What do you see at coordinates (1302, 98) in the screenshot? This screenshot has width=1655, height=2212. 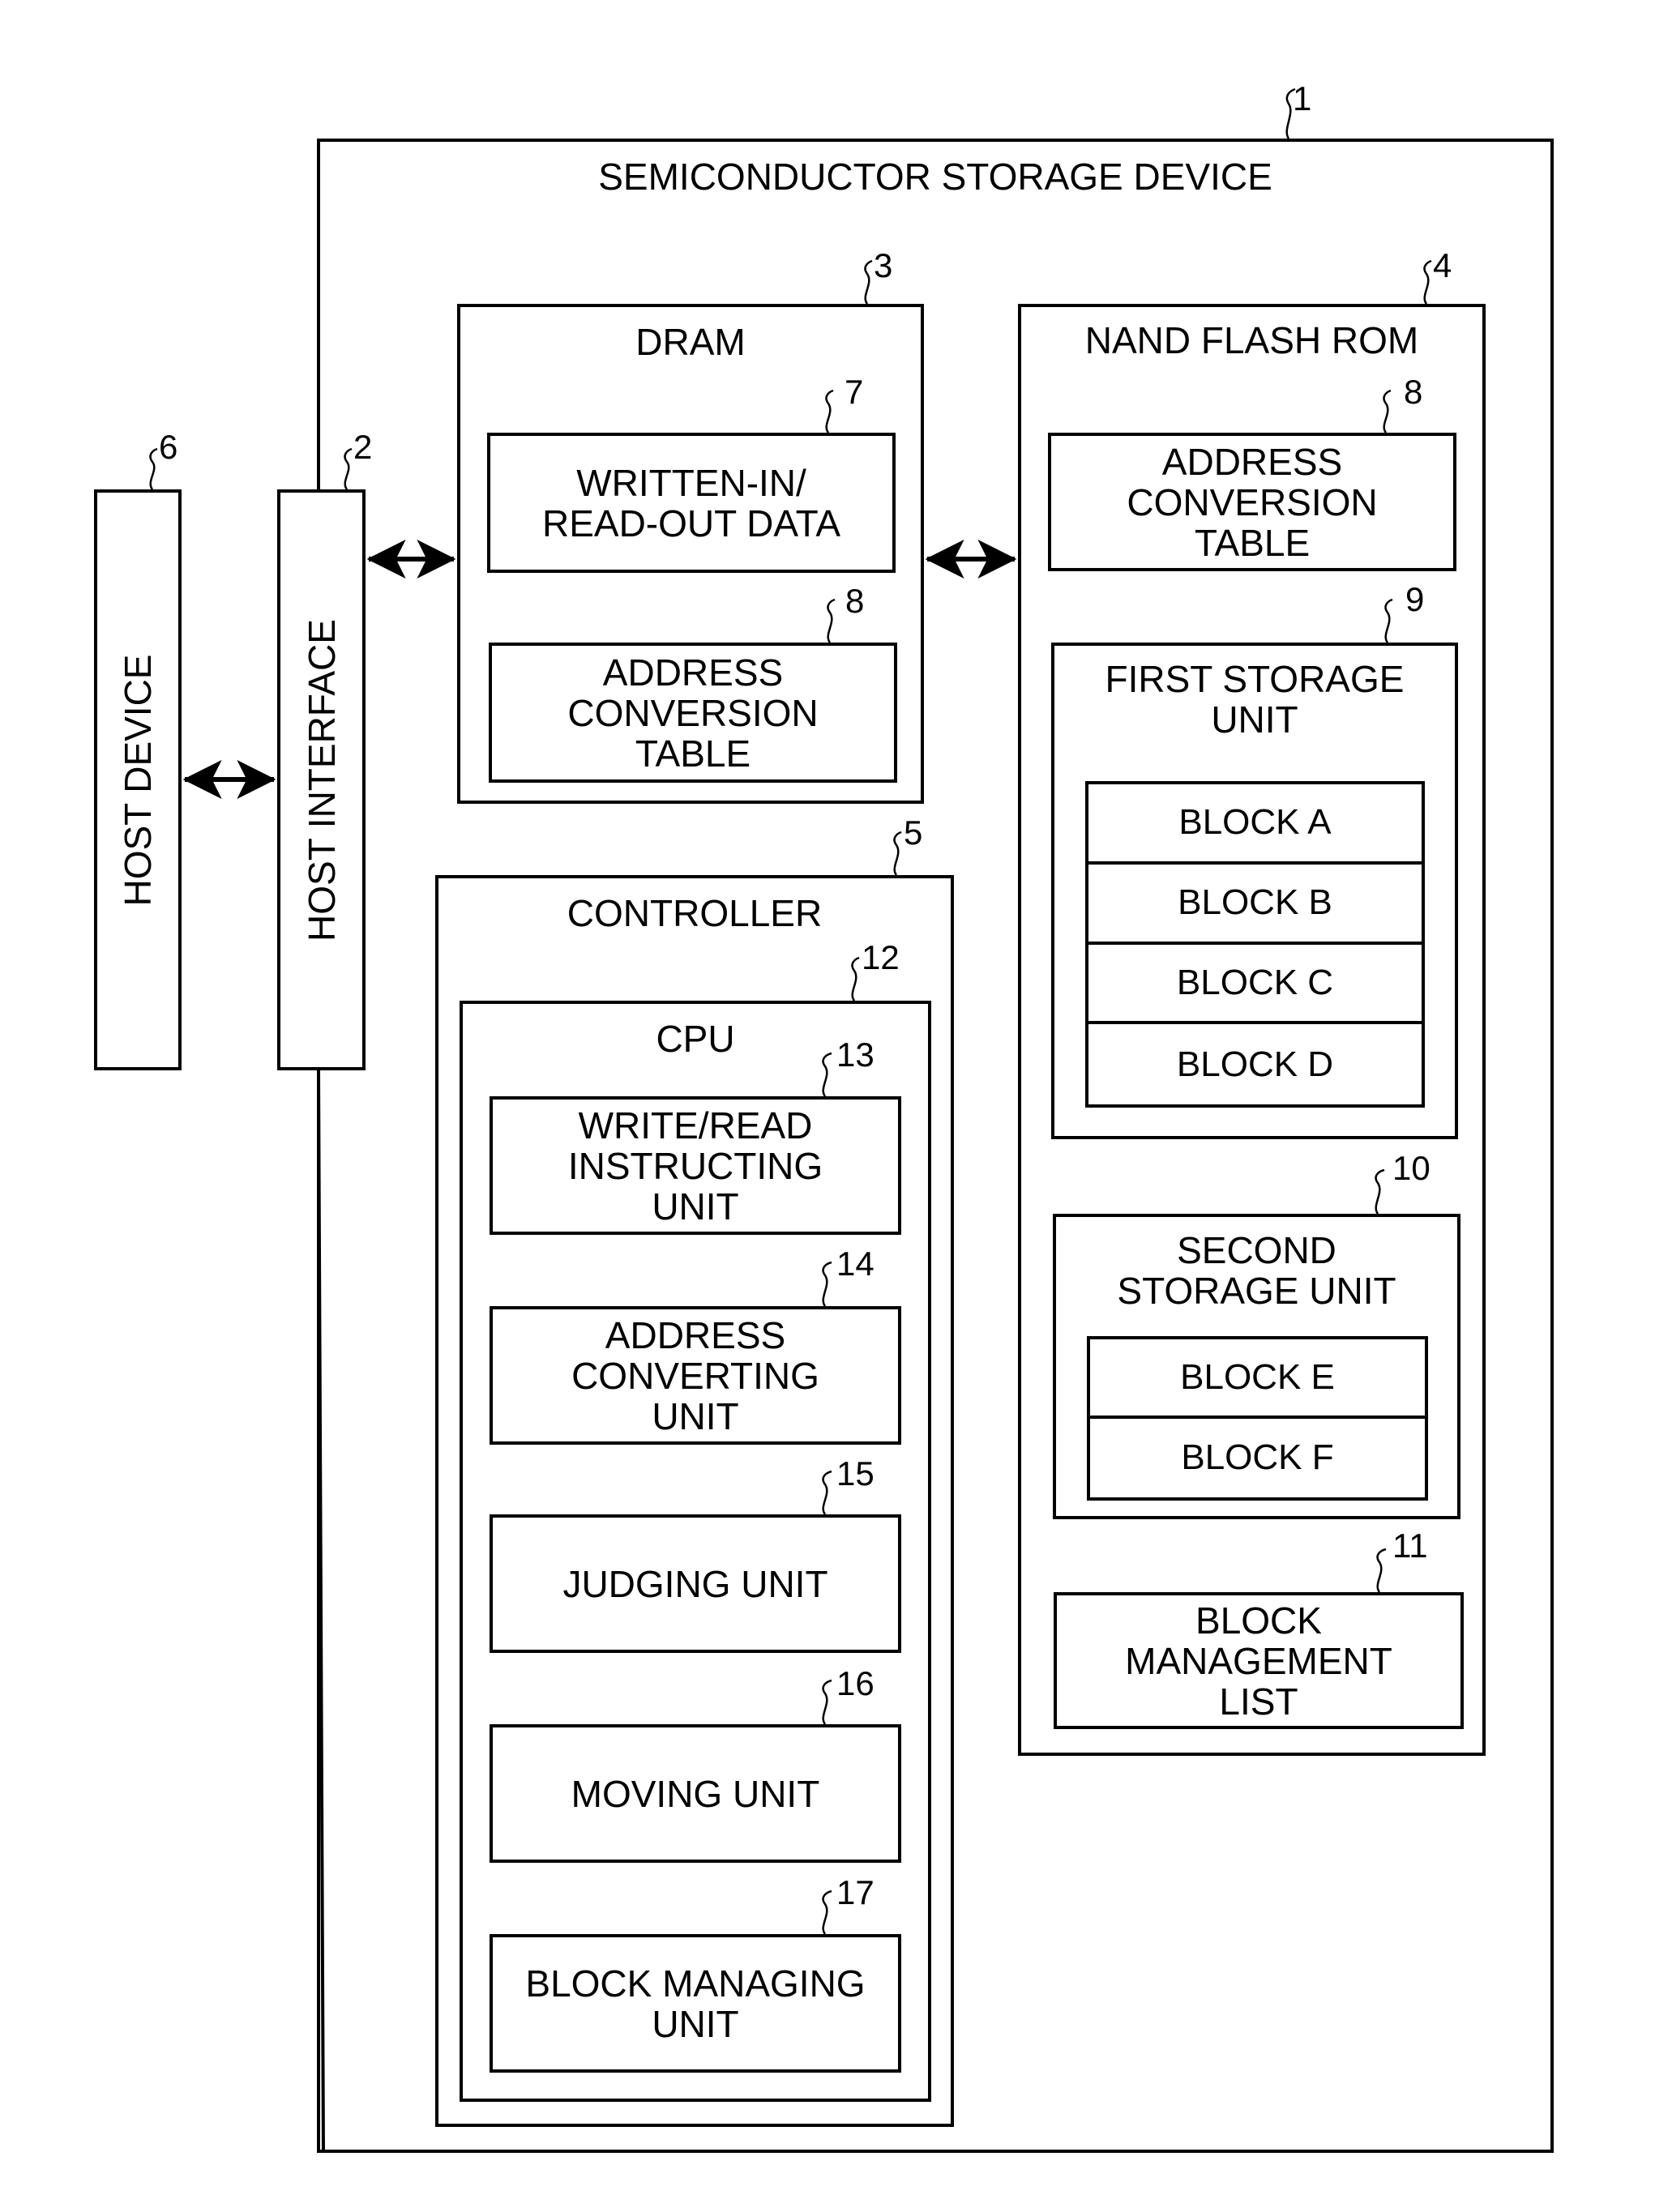 I see `ref-1: 1` at bounding box center [1302, 98].